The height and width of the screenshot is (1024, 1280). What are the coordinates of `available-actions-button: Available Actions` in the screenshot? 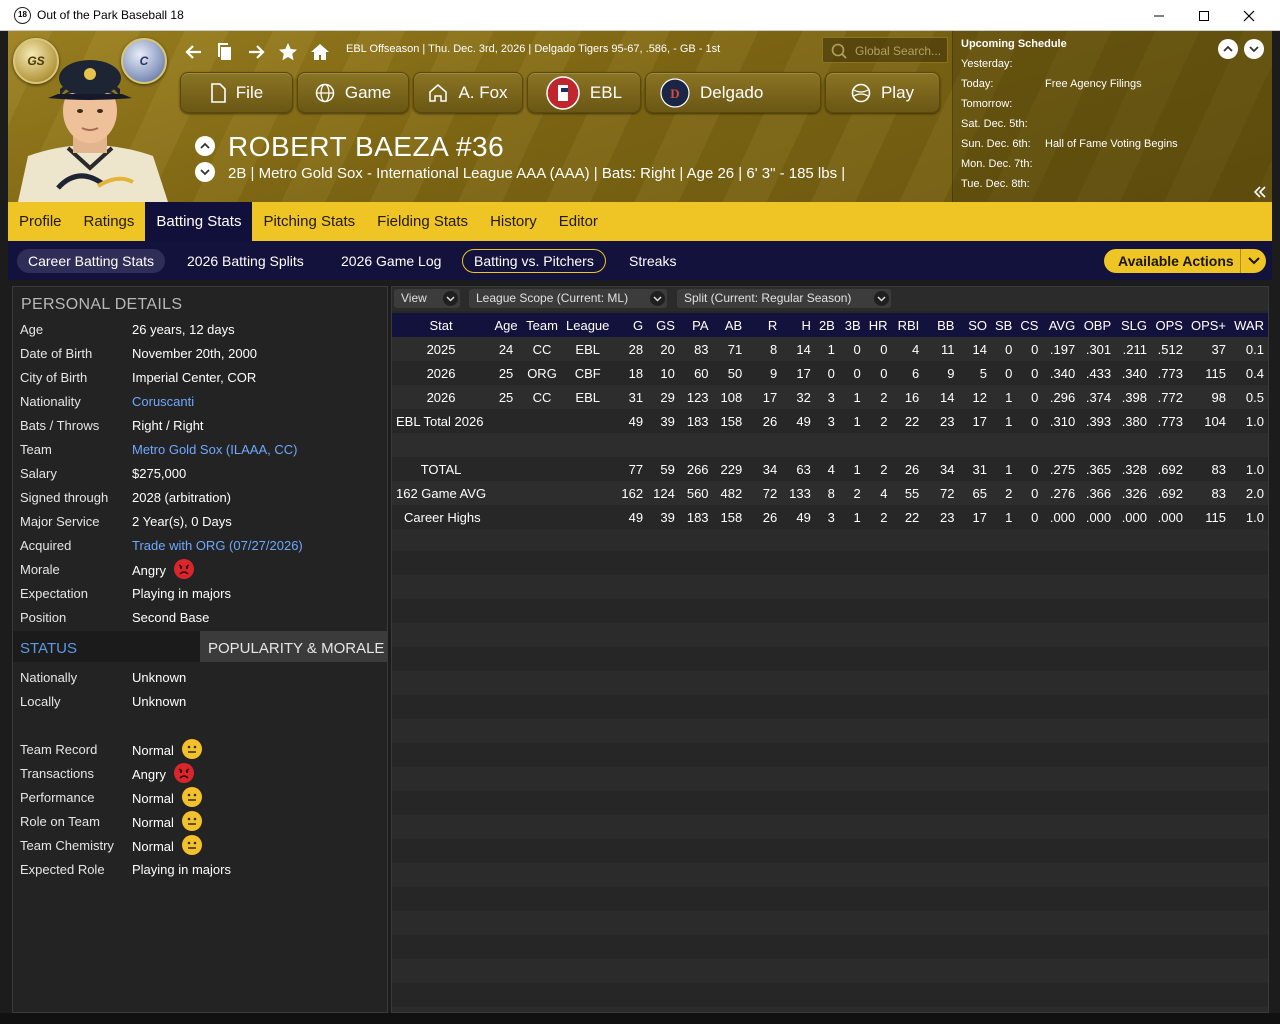 It's located at (1185, 261).